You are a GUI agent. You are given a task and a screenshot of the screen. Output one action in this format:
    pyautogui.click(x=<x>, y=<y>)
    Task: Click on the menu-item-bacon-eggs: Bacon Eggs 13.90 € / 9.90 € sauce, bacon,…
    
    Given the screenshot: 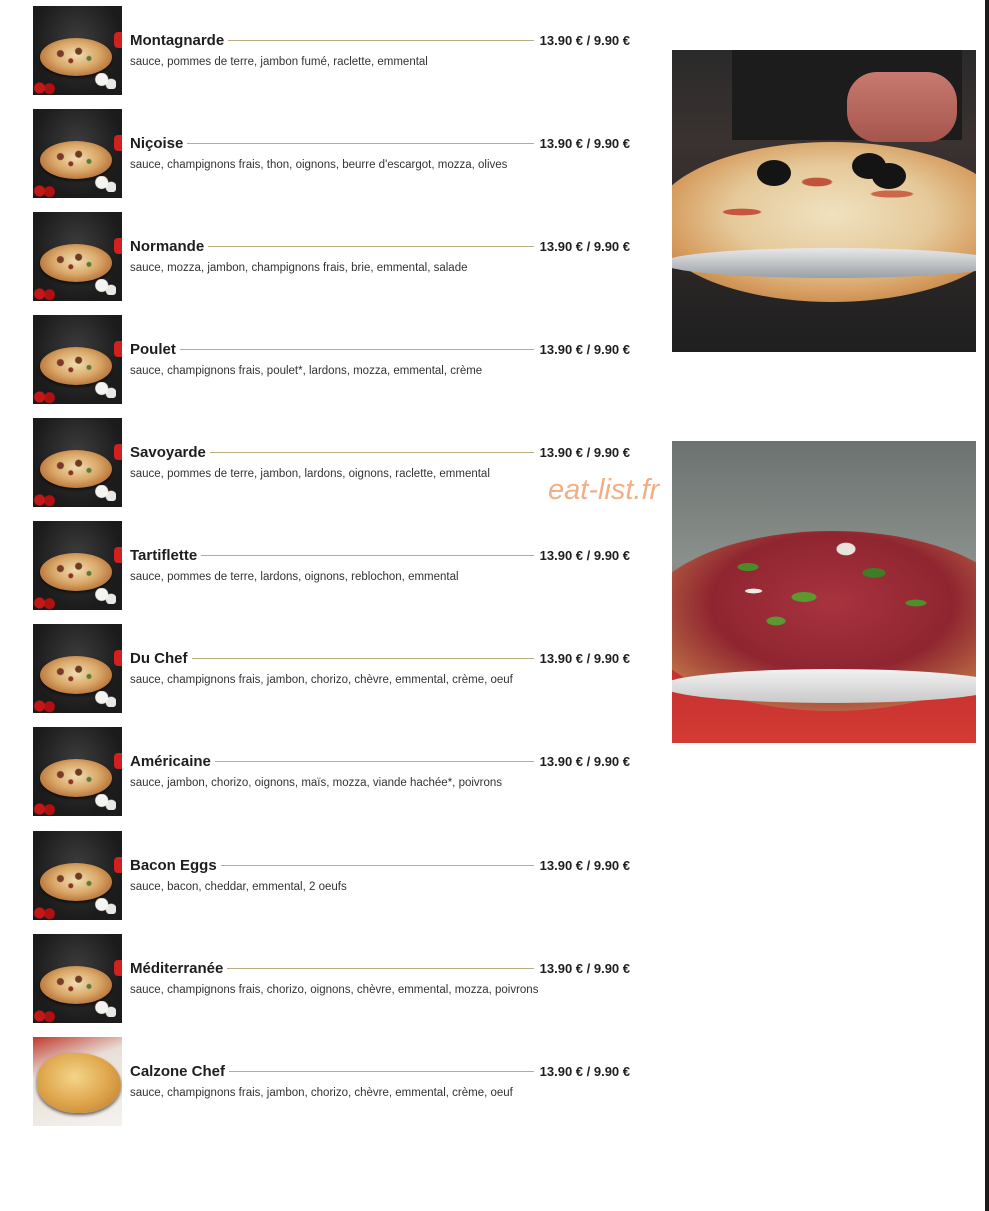 What is the action you would take?
    pyautogui.click(x=333, y=876)
    